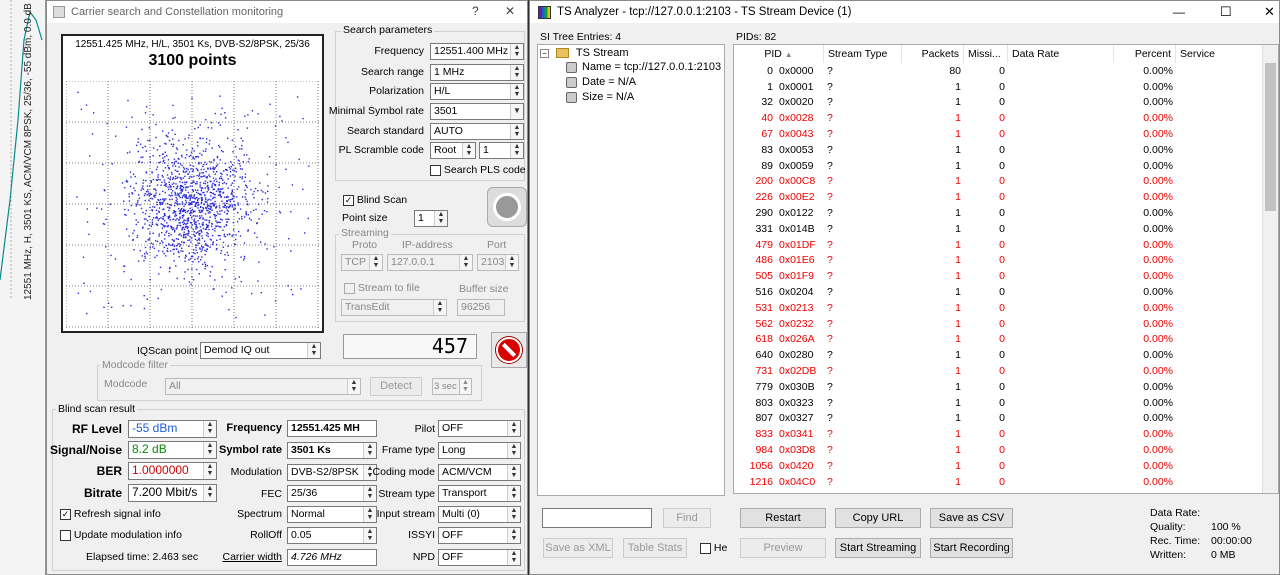  What do you see at coordinates (878, 548) in the screenshot?
I see `start-streaming-button: Start Streaming` at bounding box center [878, 548].